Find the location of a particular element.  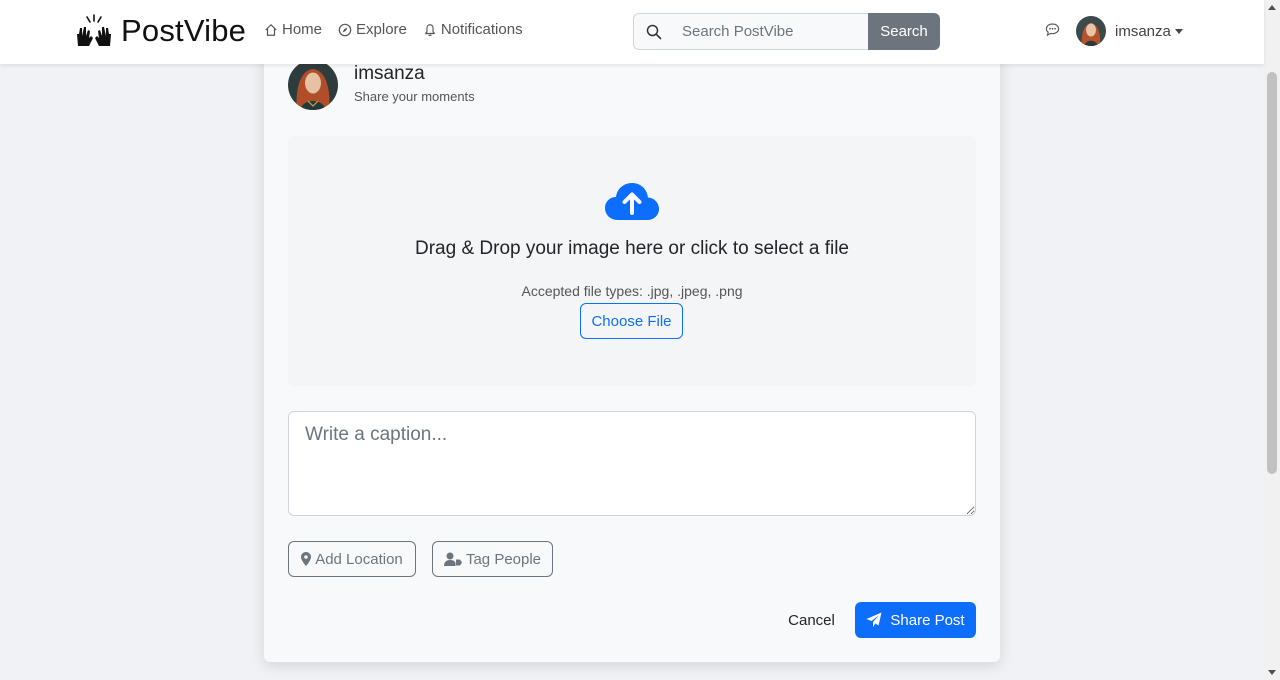

tag-people-label: Tag People is located at coordinates (503, 559).